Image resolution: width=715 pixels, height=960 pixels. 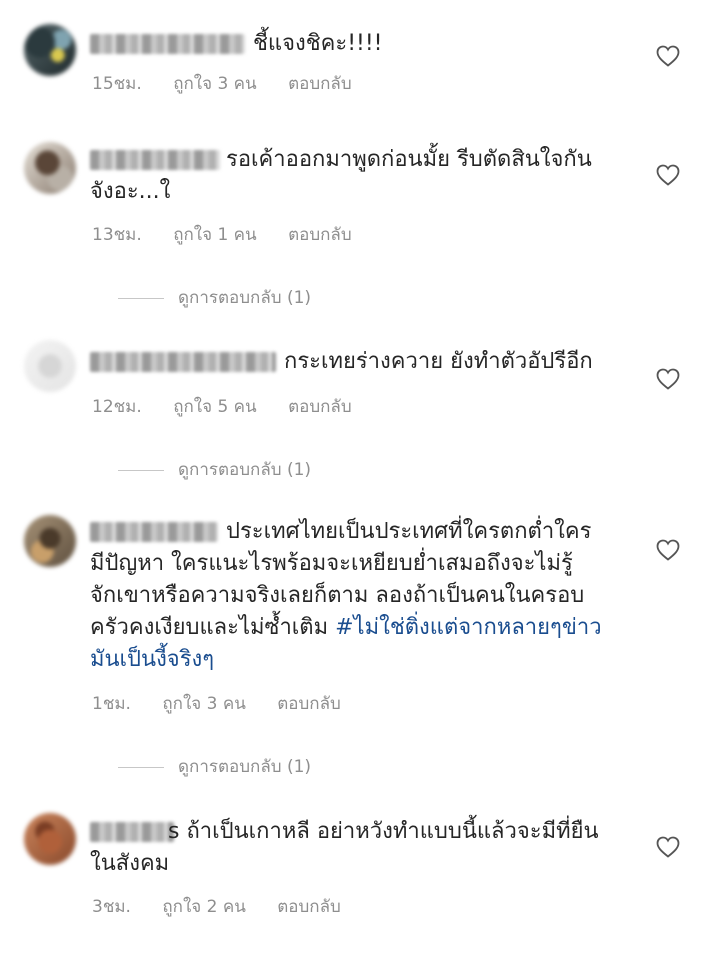 I want to click on comment-text: ประเทศไทยเป็นประเทศที่ใครตกต่ำใคร, so click(x=408, y=532).